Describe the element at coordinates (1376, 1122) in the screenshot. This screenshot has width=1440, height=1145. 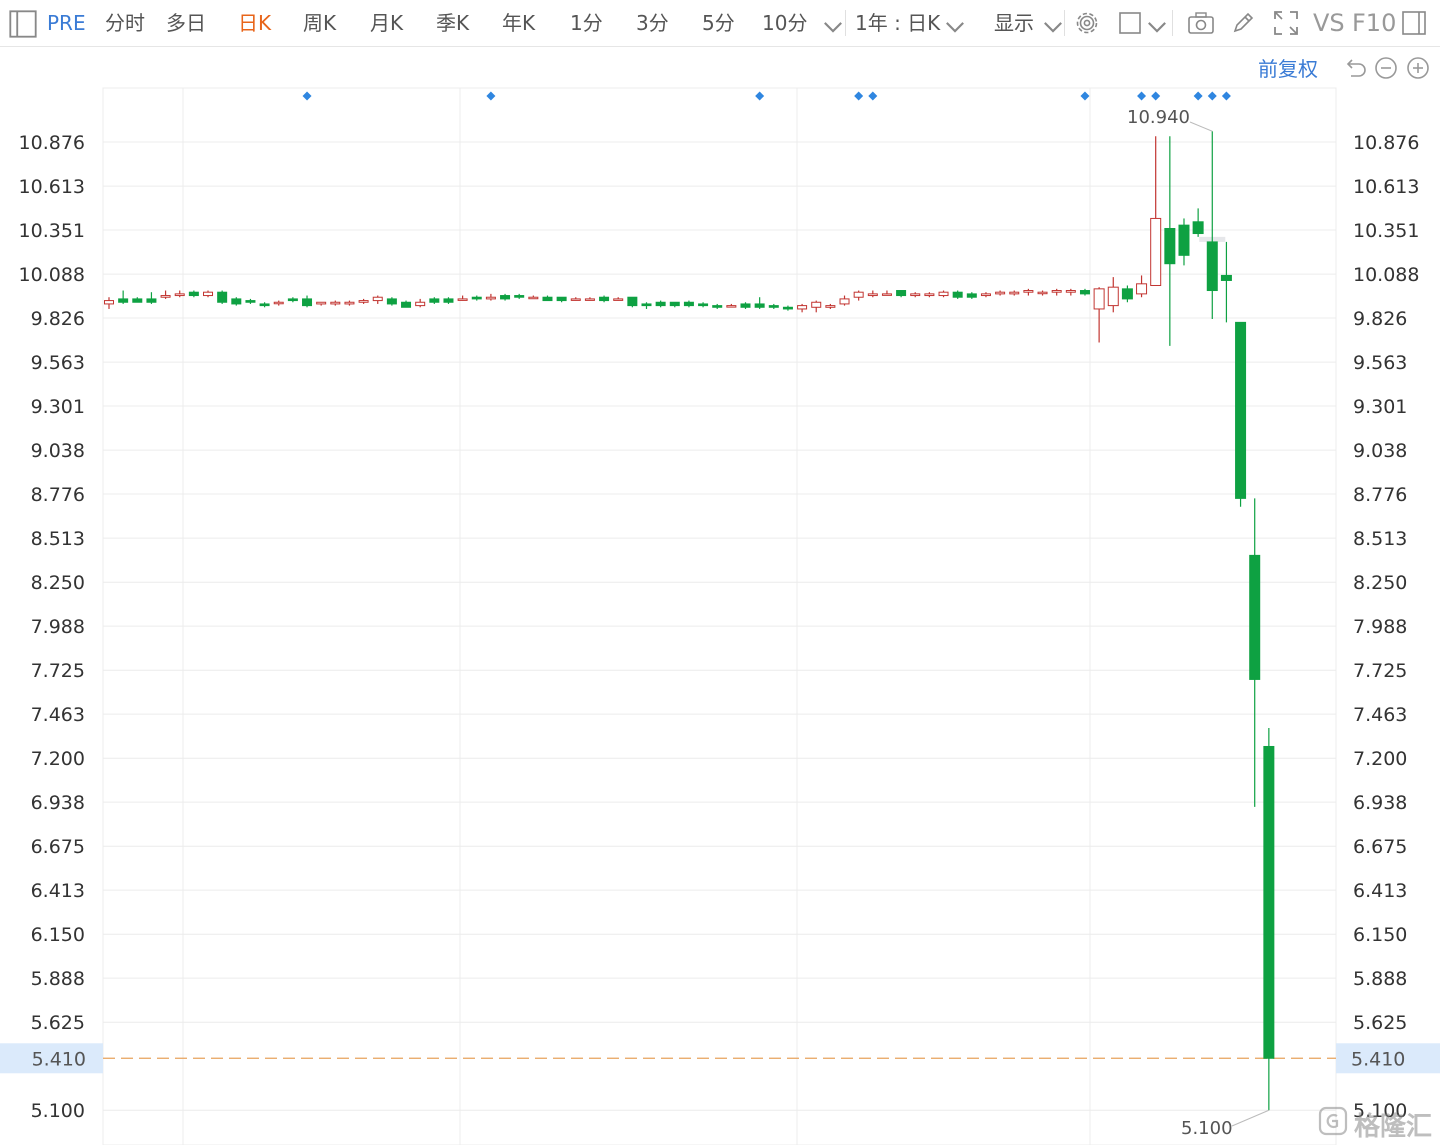
I see `gelonghui-watermark: 格隆汇` at that location.